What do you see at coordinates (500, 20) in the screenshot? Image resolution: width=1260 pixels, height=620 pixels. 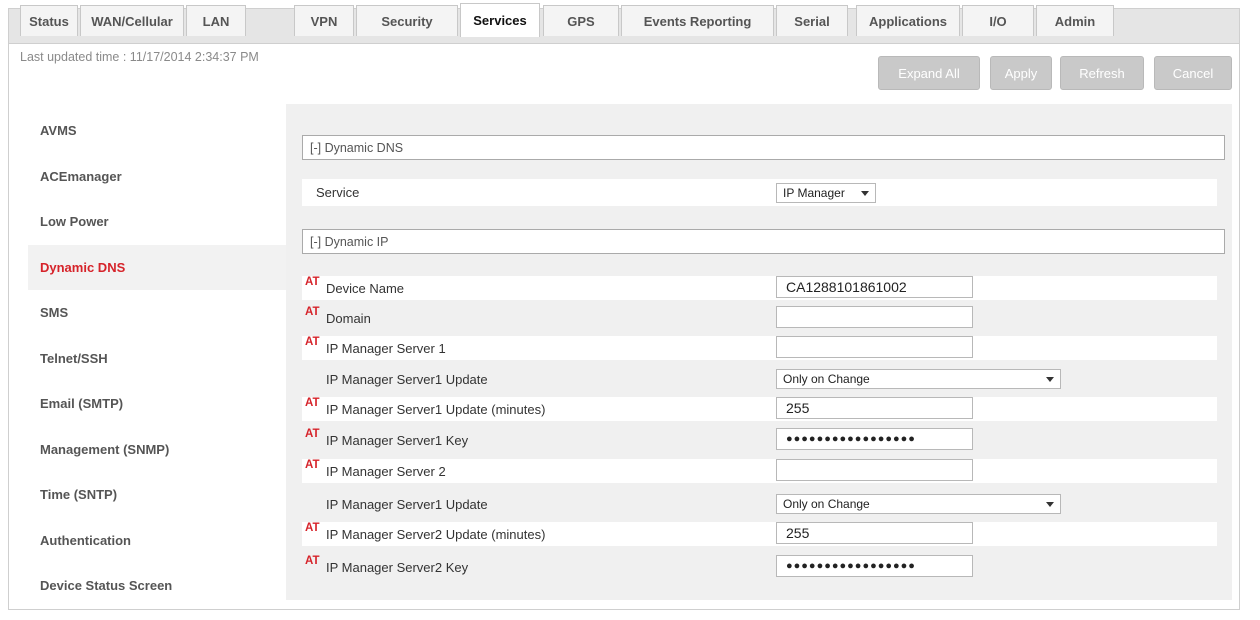 I see `tab-services: Services` at bounding box center [500, 20].